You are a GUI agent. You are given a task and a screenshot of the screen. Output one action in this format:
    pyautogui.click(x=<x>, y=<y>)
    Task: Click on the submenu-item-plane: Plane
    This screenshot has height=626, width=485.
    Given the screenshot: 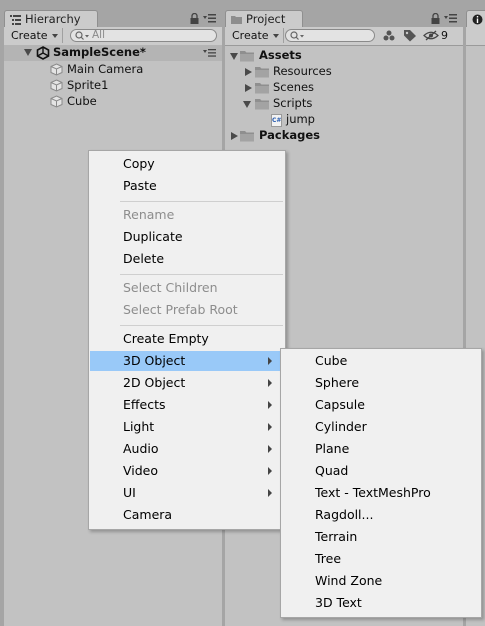 What is the action you would take?
    pyautogui.click(x=381, y=449)
    